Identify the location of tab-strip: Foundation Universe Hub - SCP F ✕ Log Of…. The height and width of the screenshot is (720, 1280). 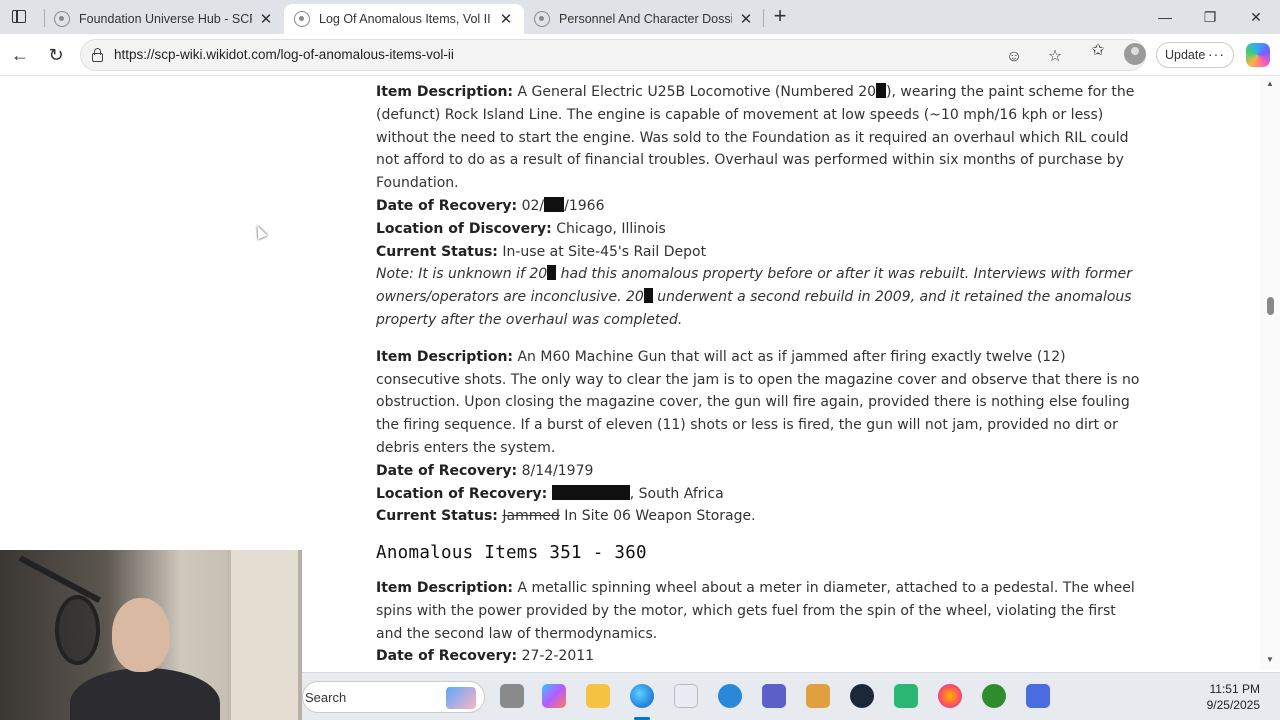
(640, 17).